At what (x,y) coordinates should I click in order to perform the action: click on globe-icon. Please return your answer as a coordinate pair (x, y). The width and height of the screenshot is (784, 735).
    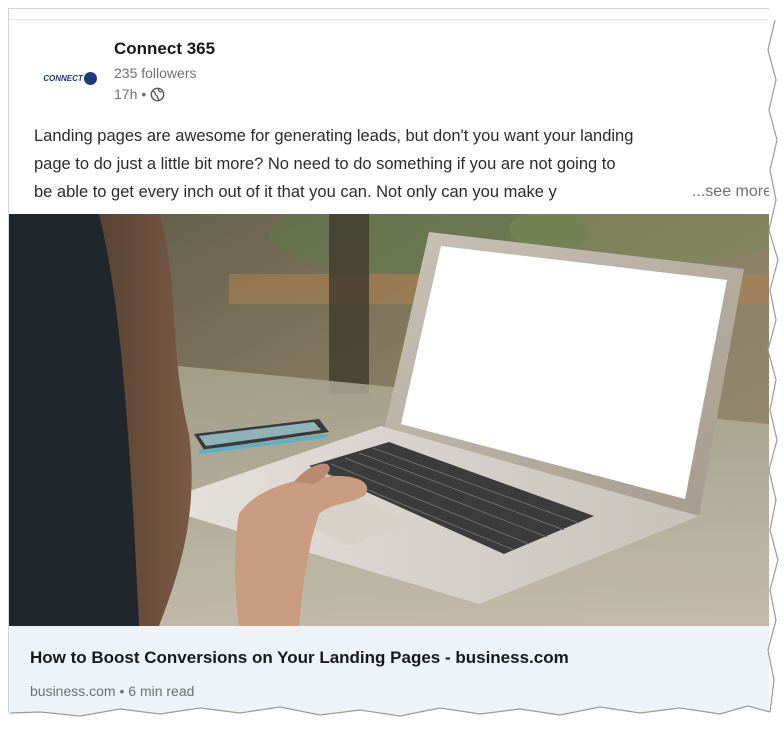
    Looking at the image, I should click on (157, 94).